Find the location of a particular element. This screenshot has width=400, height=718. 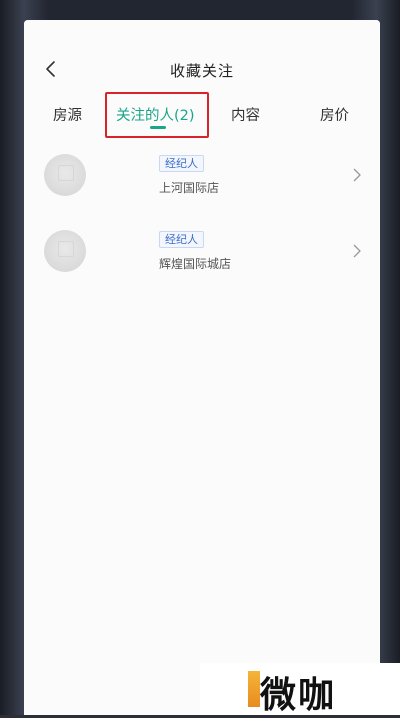

store-name: 上河国际店 is located at coordinates (189, 188).